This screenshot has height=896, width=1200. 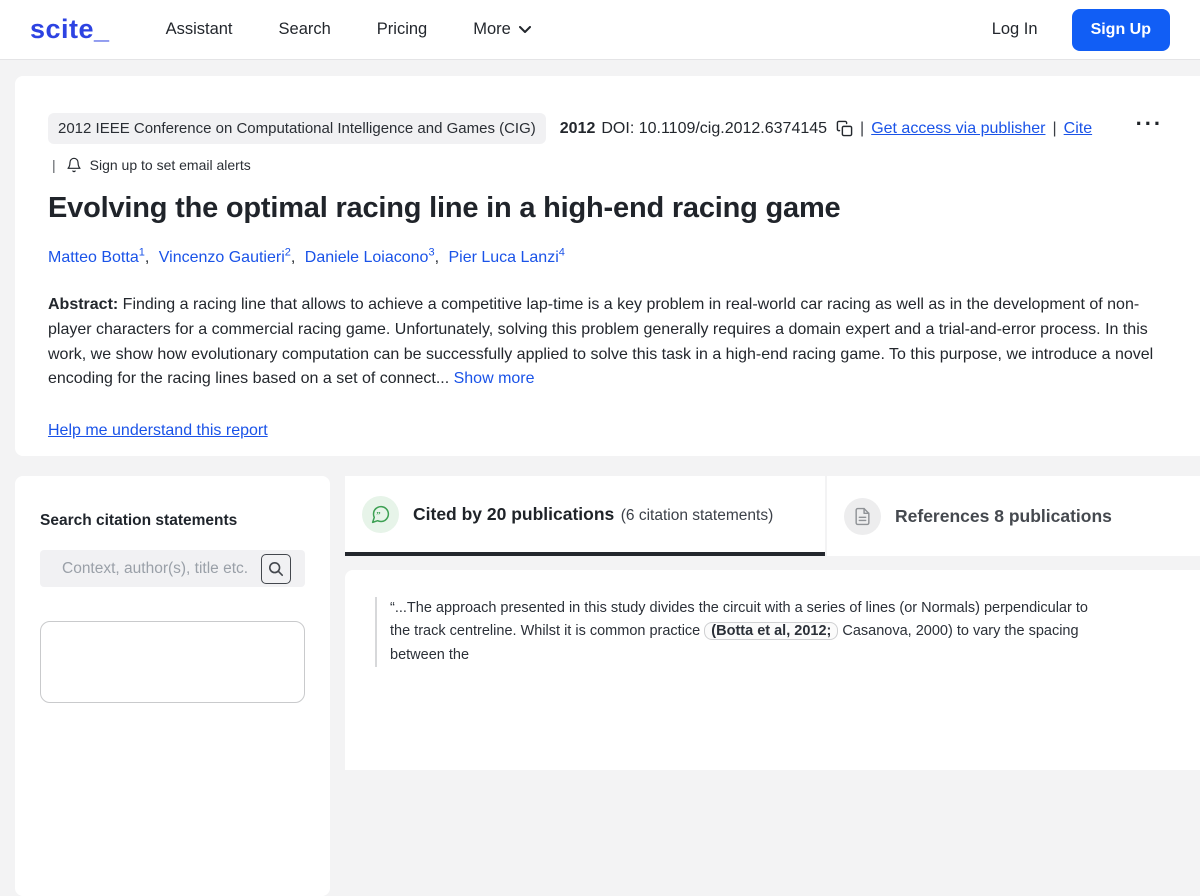 I want to click on nav-more: More, so click(x=502, y=29).